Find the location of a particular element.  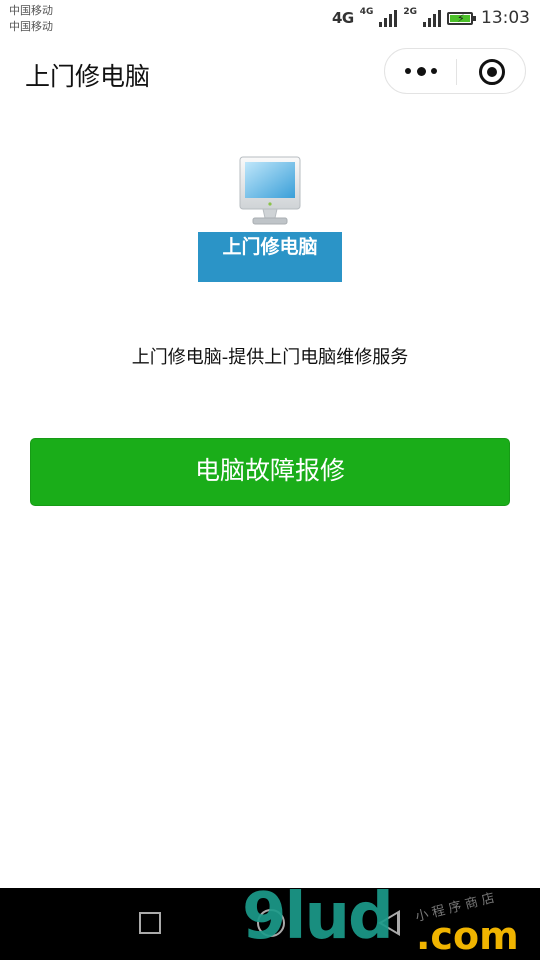

recent-apps-icon is located at coordinates (150, 923).